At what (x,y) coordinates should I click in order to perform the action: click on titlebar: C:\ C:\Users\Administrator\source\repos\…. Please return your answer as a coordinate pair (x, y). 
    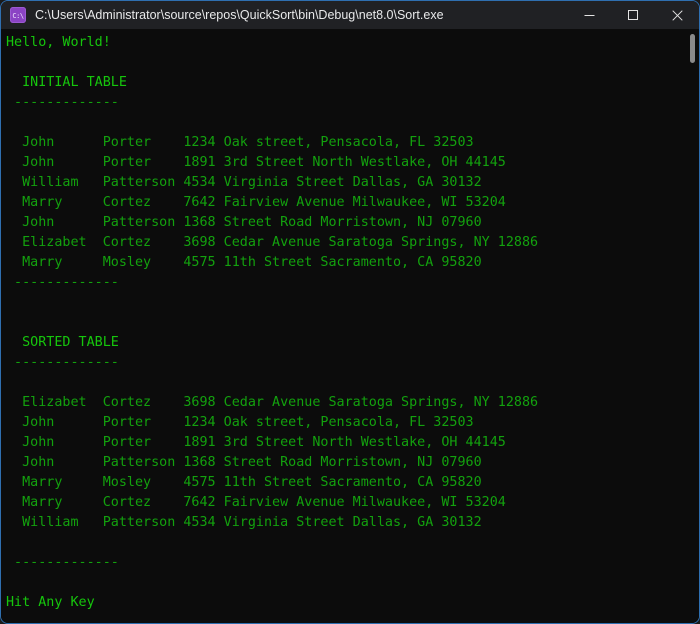
    Looking at the image, I should click on (350, 15).